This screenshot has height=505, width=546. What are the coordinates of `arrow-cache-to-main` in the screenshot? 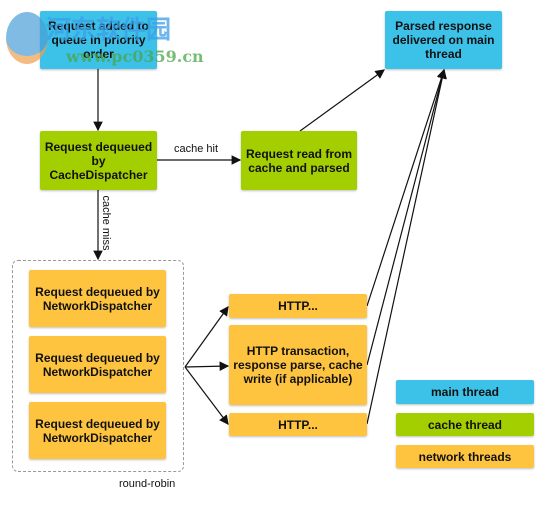 It's located at (342, 100).